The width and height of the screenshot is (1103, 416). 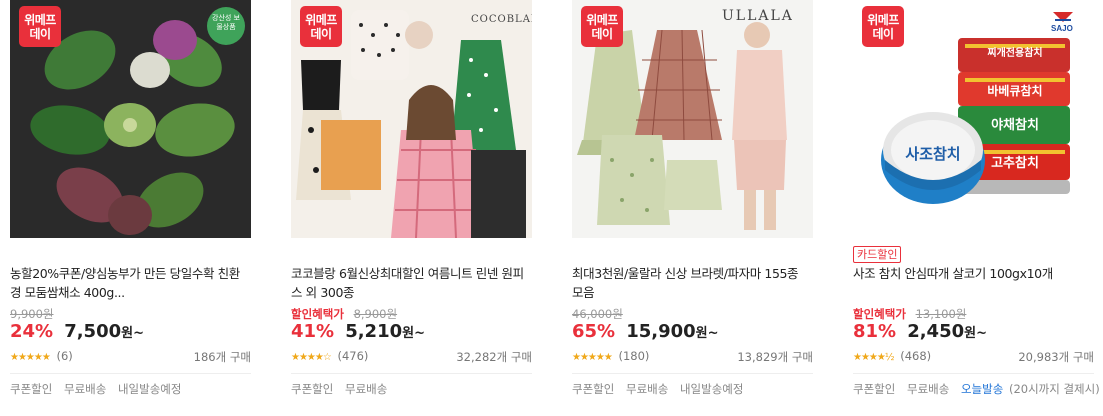 What do you see at coordinates (130, 119) in the screenshot?
I see `product-thumbnail: 강산성 보물상품 위메프 데이` at bounding box center [130, 119].